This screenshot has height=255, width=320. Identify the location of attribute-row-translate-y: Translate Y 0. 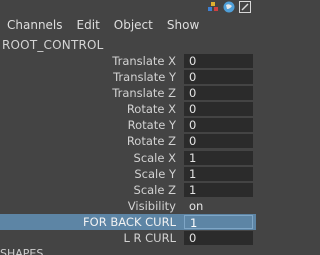
(128, 77).